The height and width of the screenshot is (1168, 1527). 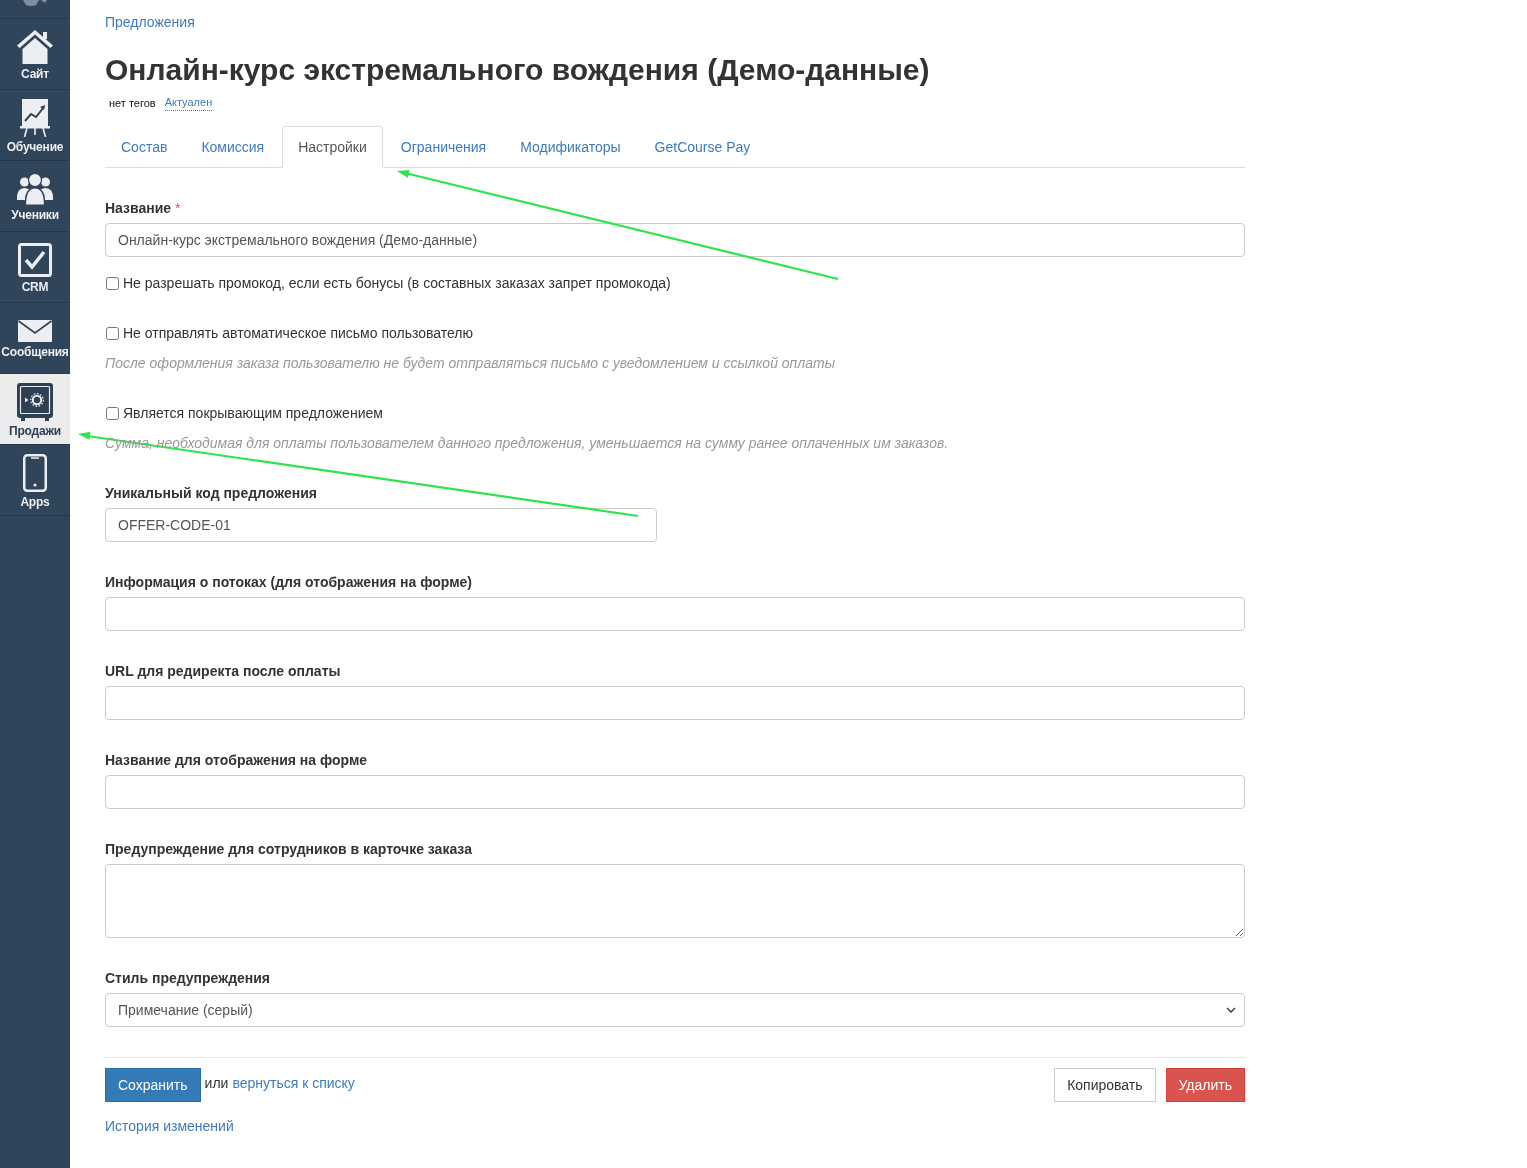 What do you see at coordinates (675, 901) in the screenshot?
I see `textarea-field` at bounding box center [675, 901].